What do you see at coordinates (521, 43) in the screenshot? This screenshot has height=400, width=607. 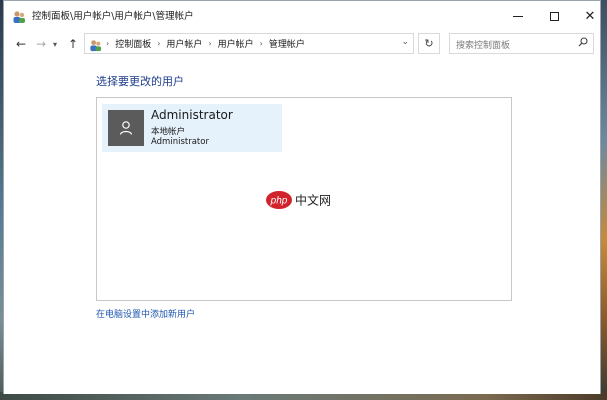 I see `search-input: 搜索控制面板` at bounding box center [521, 43].